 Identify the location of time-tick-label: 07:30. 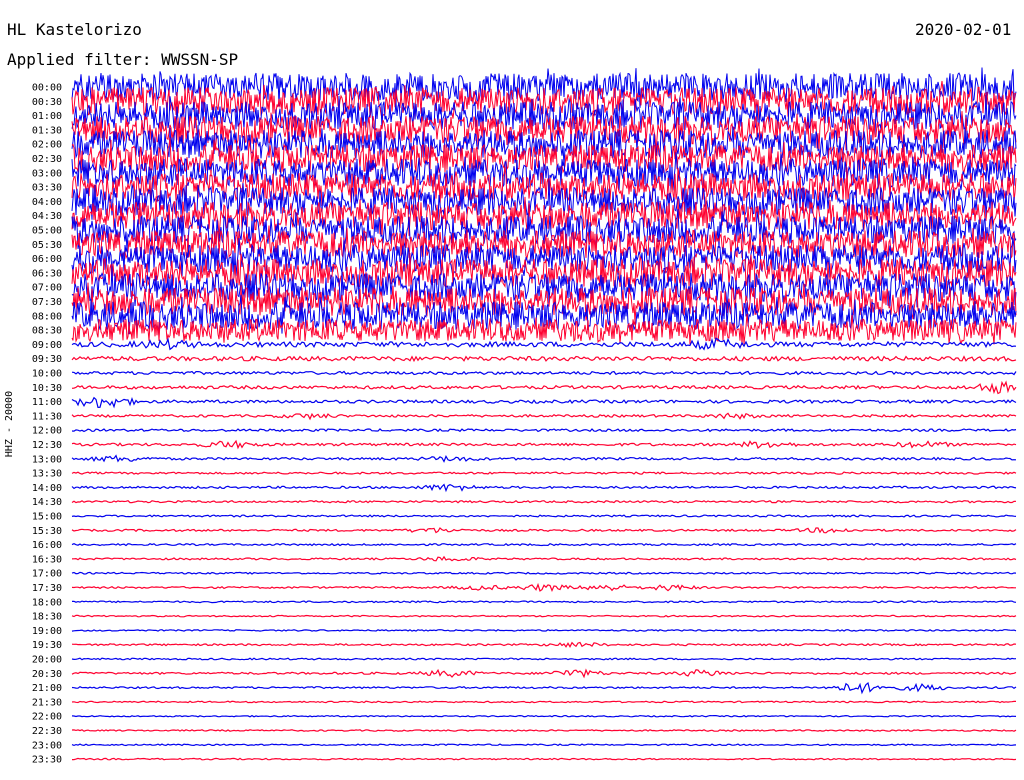
(47, 302).